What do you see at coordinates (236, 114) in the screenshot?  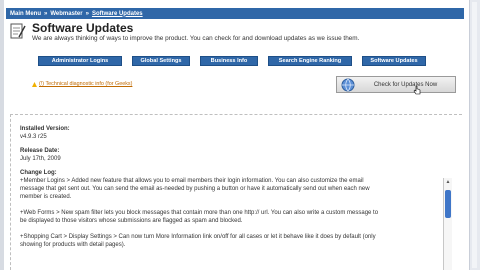 I see `content-frame-top` at bounding box center [236, 114].